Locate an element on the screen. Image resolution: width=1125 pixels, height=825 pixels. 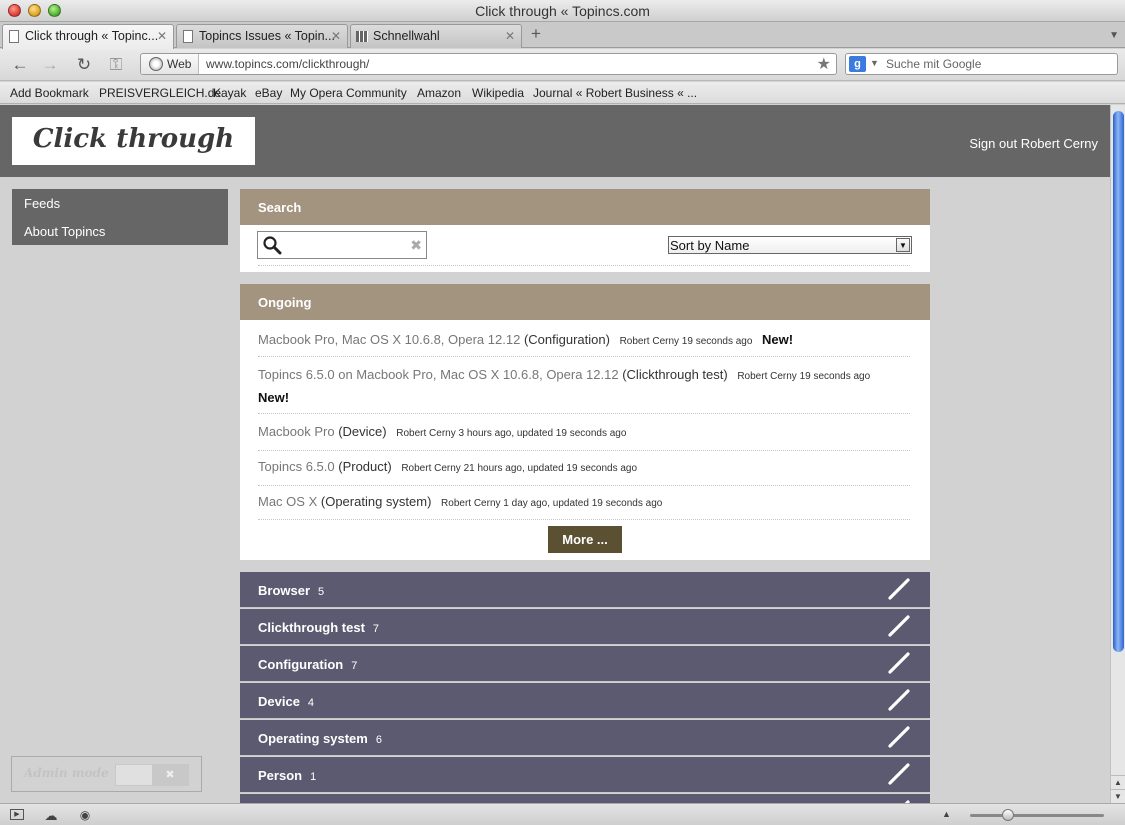
category-row-device: Device 4 is located at coordinates (585, 701).